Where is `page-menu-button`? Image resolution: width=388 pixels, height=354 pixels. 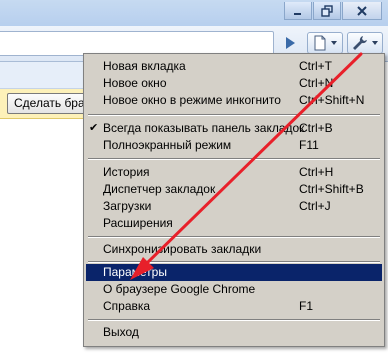
page-menu-button is located at coordinates (325, 43).